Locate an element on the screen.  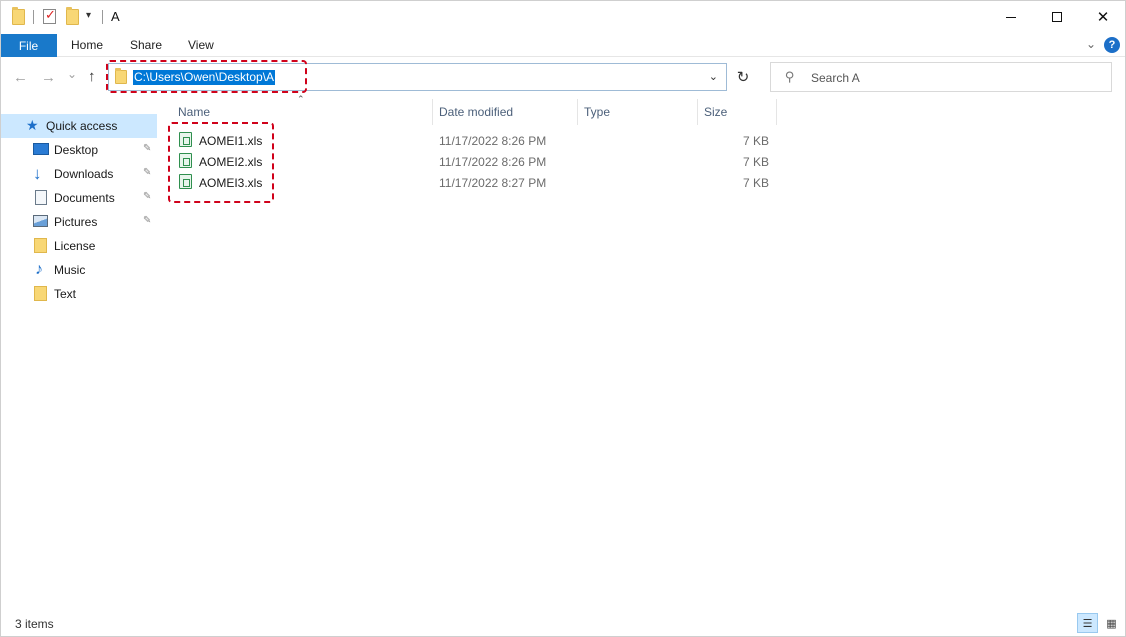
close-icon: ✕ is located at coordinates (1103, 17).